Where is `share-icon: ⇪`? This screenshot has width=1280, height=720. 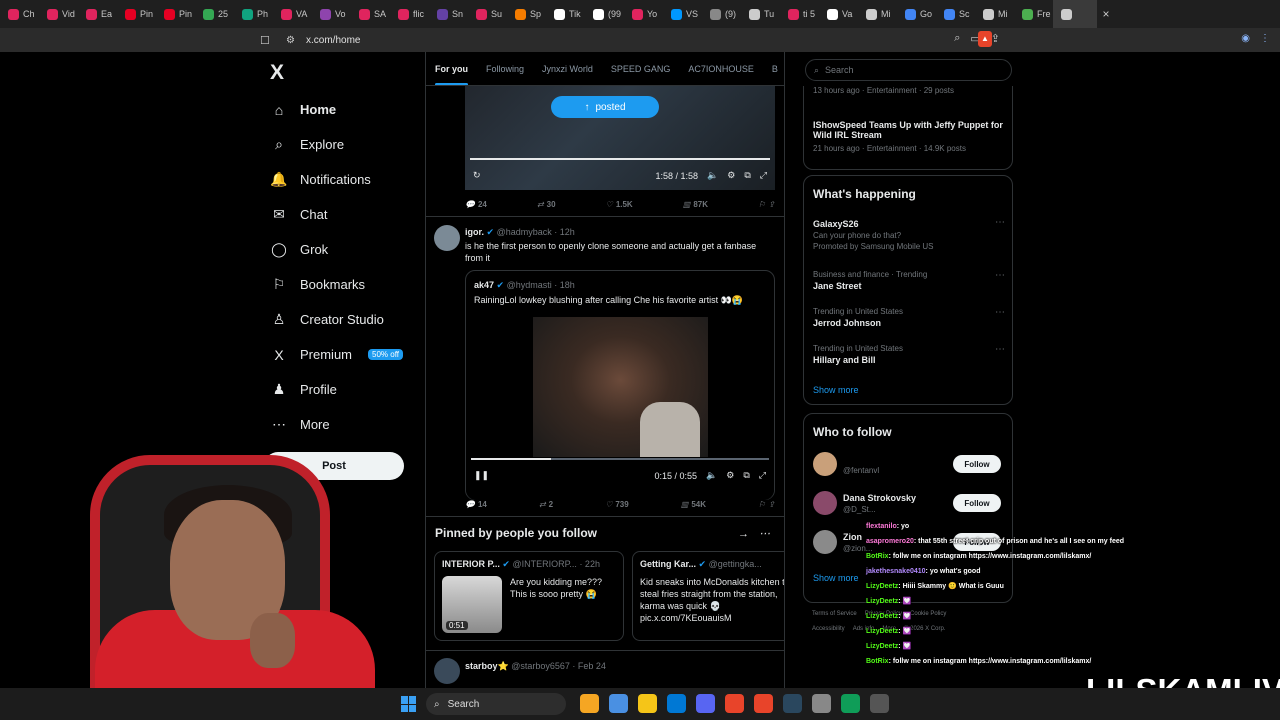
share-icon: ⇪ is located at coordinates (995, 38).